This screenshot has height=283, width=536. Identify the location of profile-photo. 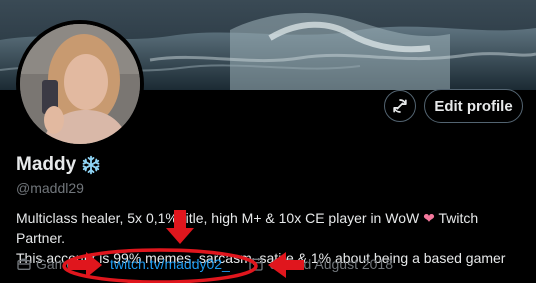
(80, 84).